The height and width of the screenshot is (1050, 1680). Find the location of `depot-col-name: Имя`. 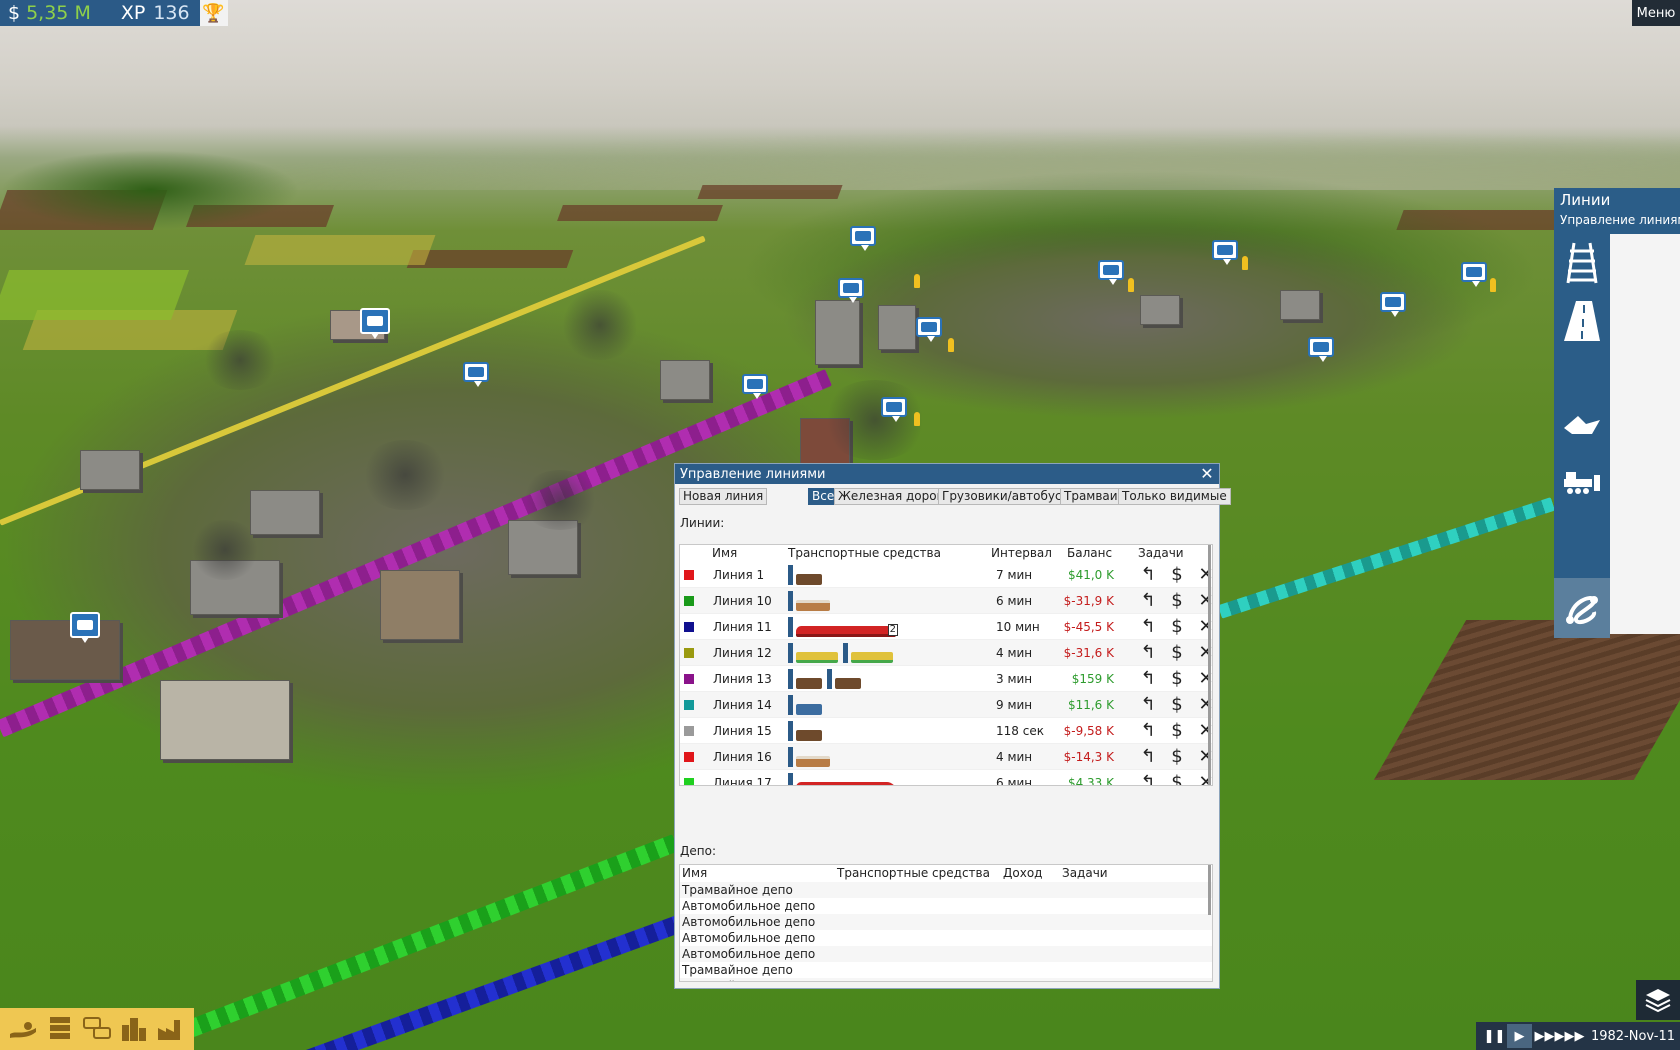

depot-col-name: Имя is located at coordinates (694, 873).